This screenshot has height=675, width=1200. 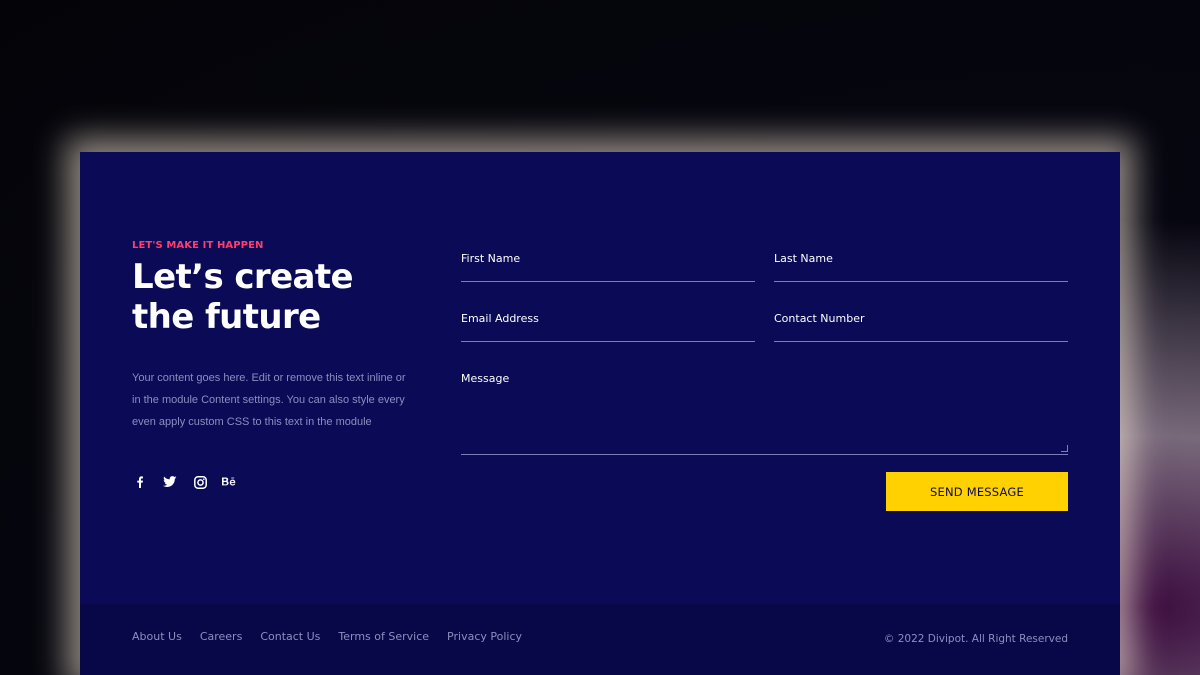 What do you see at coordinates (221, 636) in the screenshot?
I see `footer-link-careers: Careers` at bounding box center [221, 636].